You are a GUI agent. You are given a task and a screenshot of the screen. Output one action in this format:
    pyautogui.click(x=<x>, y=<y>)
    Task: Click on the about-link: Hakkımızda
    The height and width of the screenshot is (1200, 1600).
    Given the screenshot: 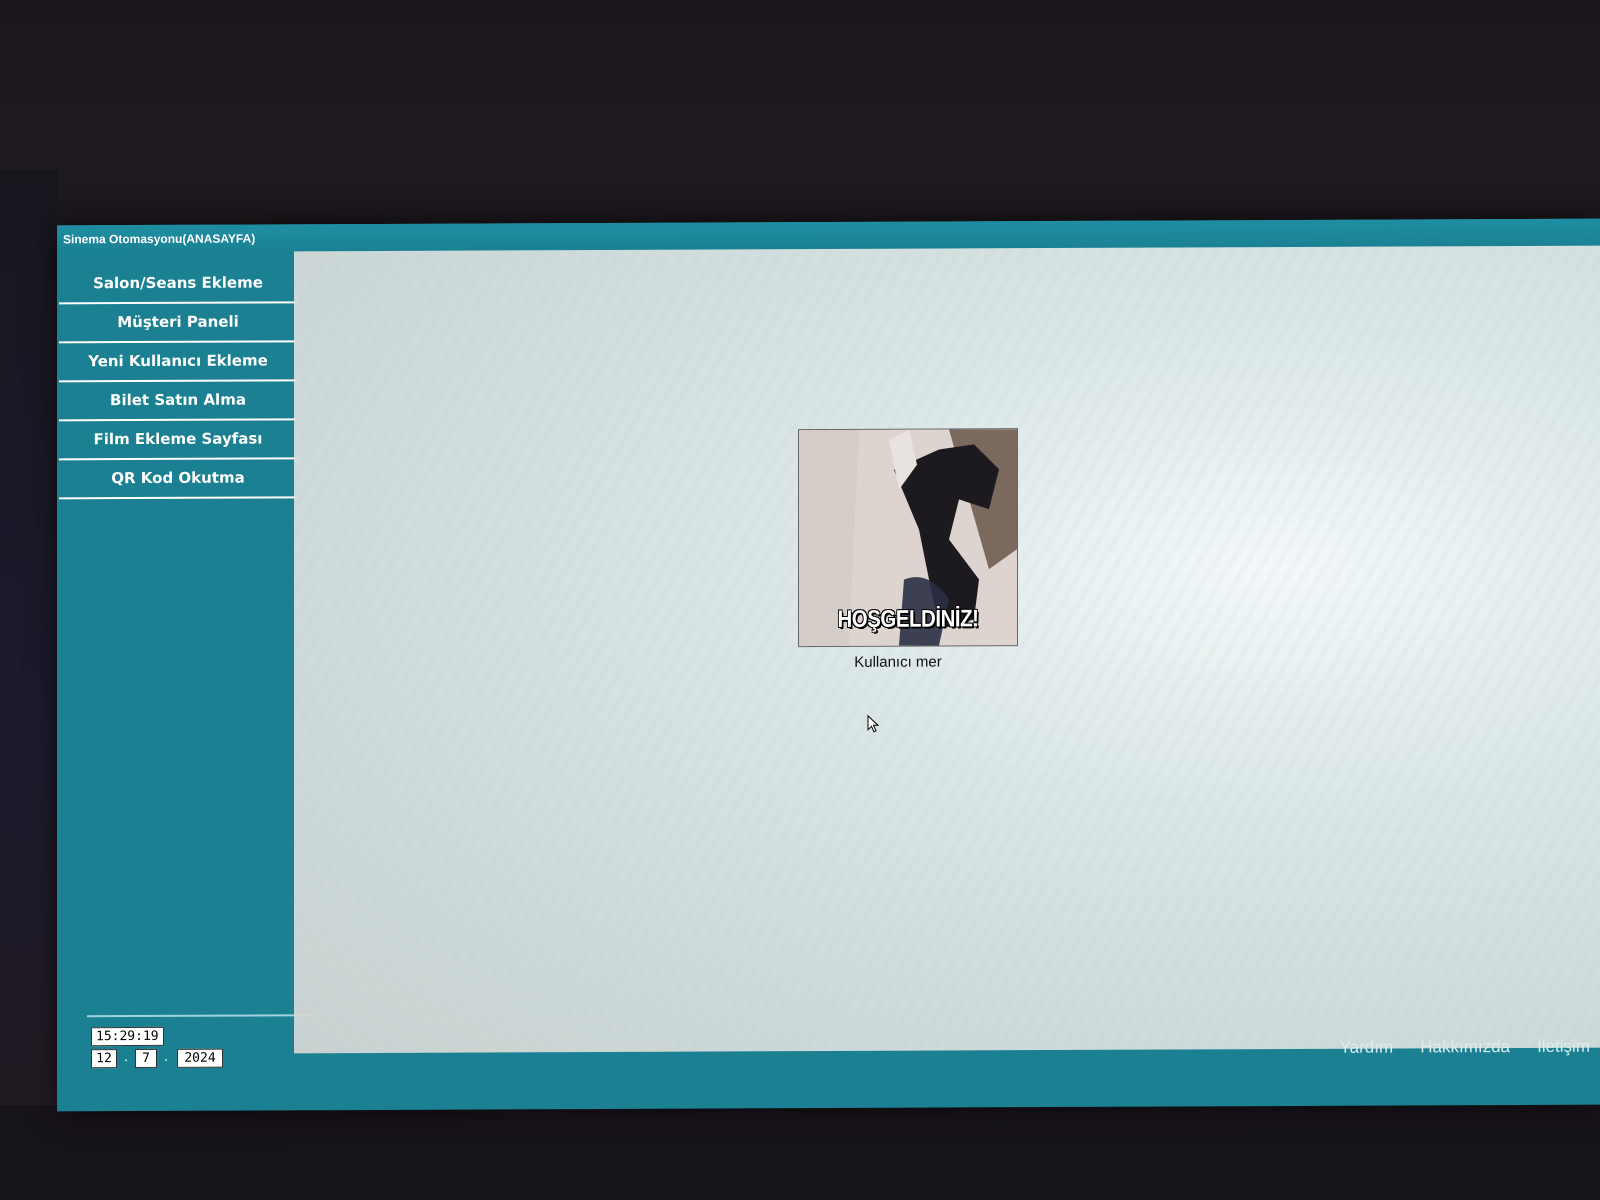 What is the action you would take?
    pyautogui.click(x=1465, y=1047)
    